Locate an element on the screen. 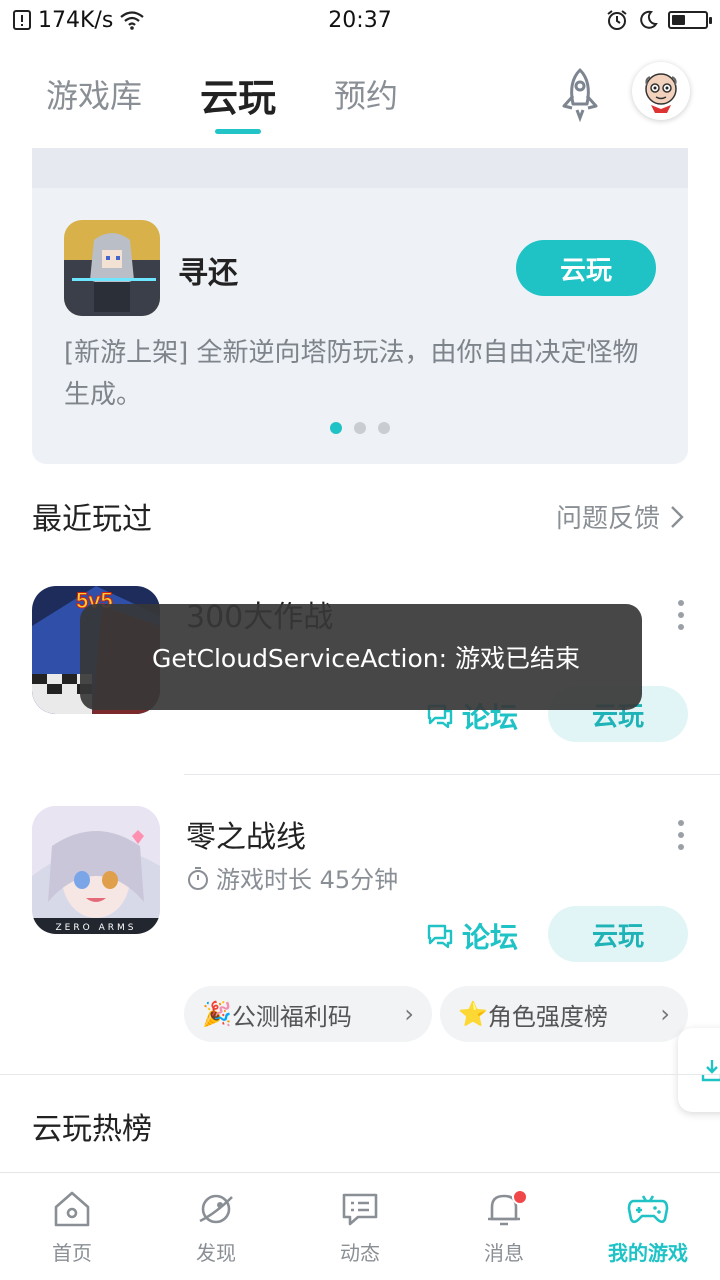 The width and height of the screenshot is (720, 1280). forum-label: 论坛 is located at coordinates (490, 937).